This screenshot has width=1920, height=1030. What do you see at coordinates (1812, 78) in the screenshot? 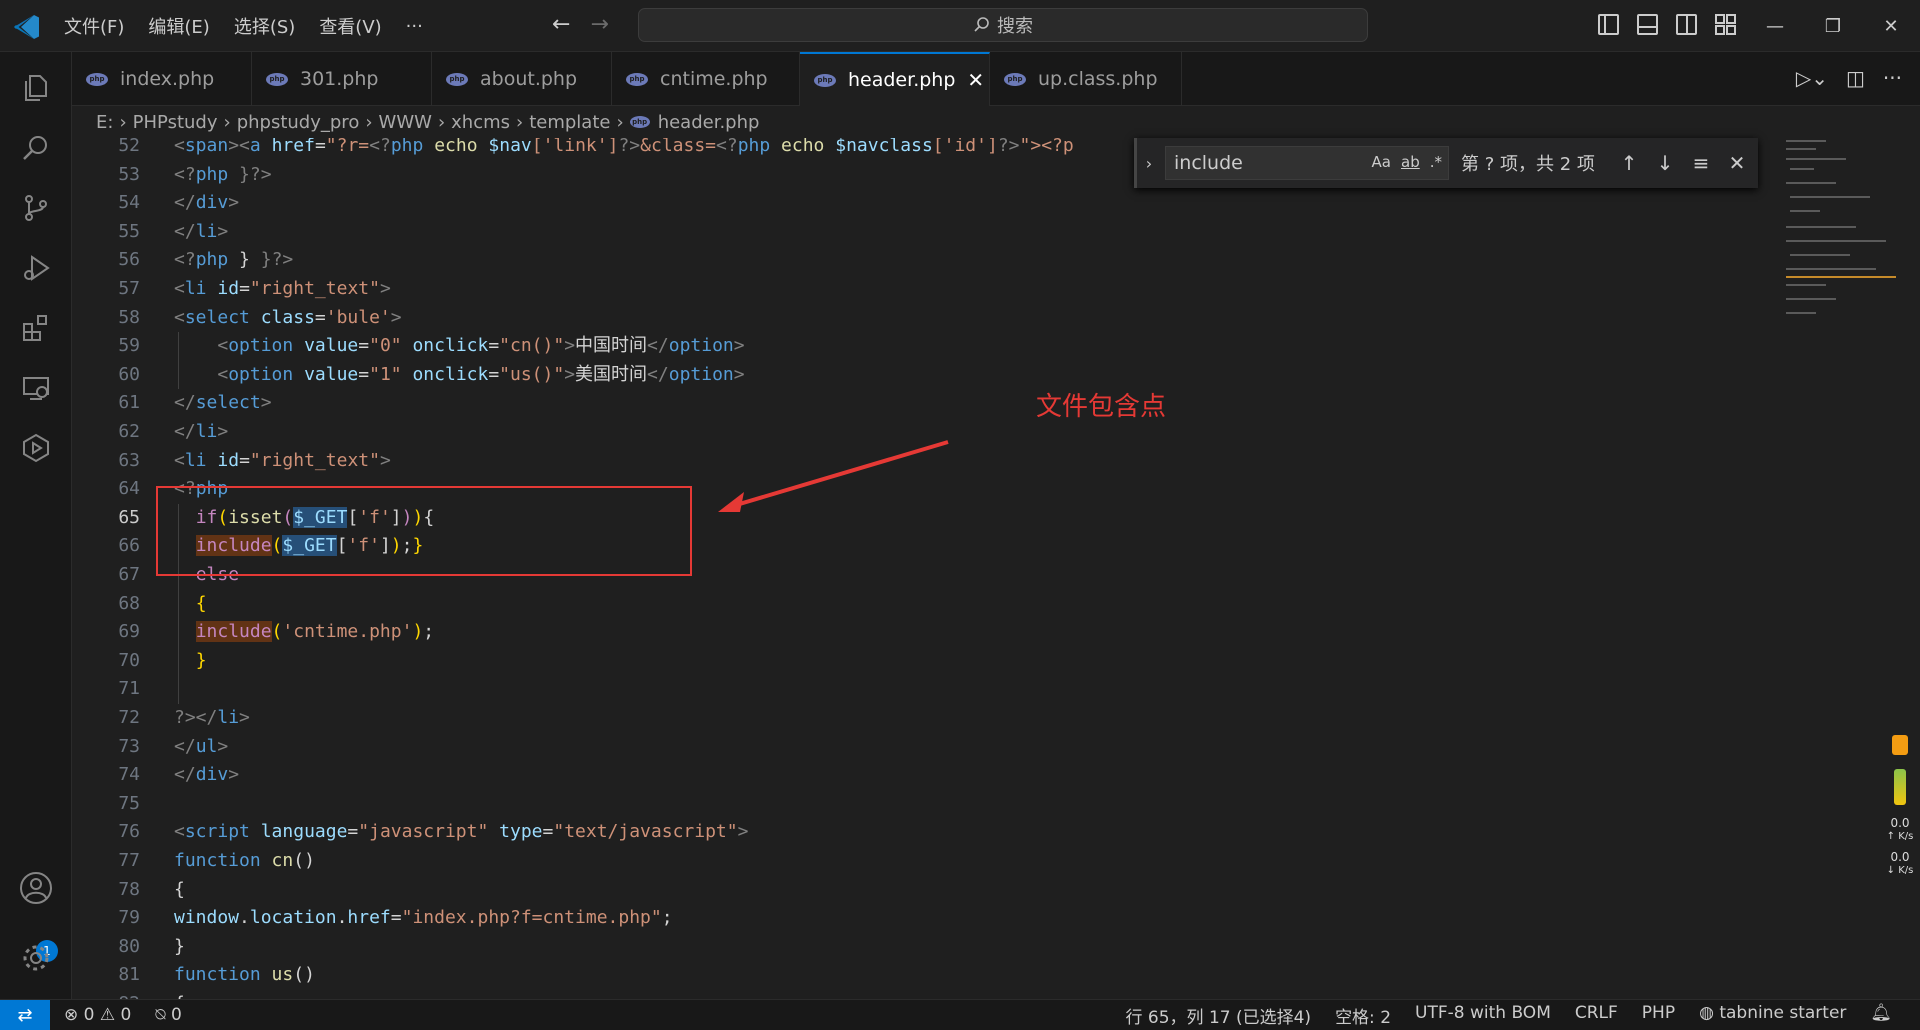
I see `run-file-icon: ▷⌄` at bounding box center [1812, 78].